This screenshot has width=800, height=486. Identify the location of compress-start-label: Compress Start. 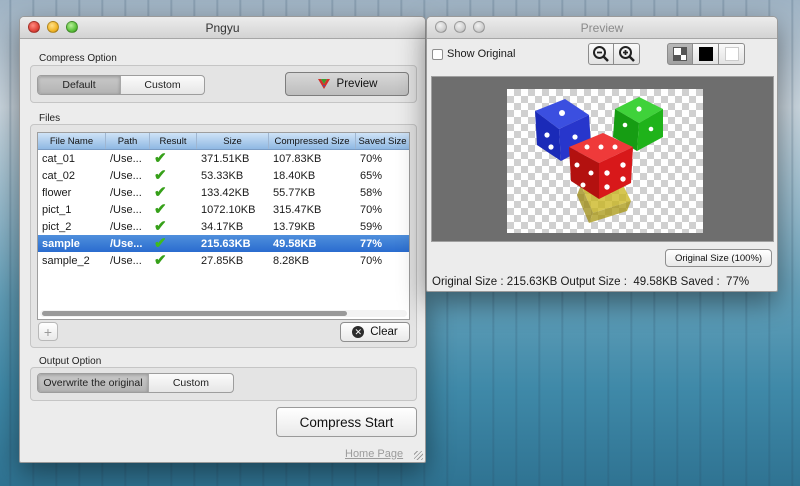
(346, 422).